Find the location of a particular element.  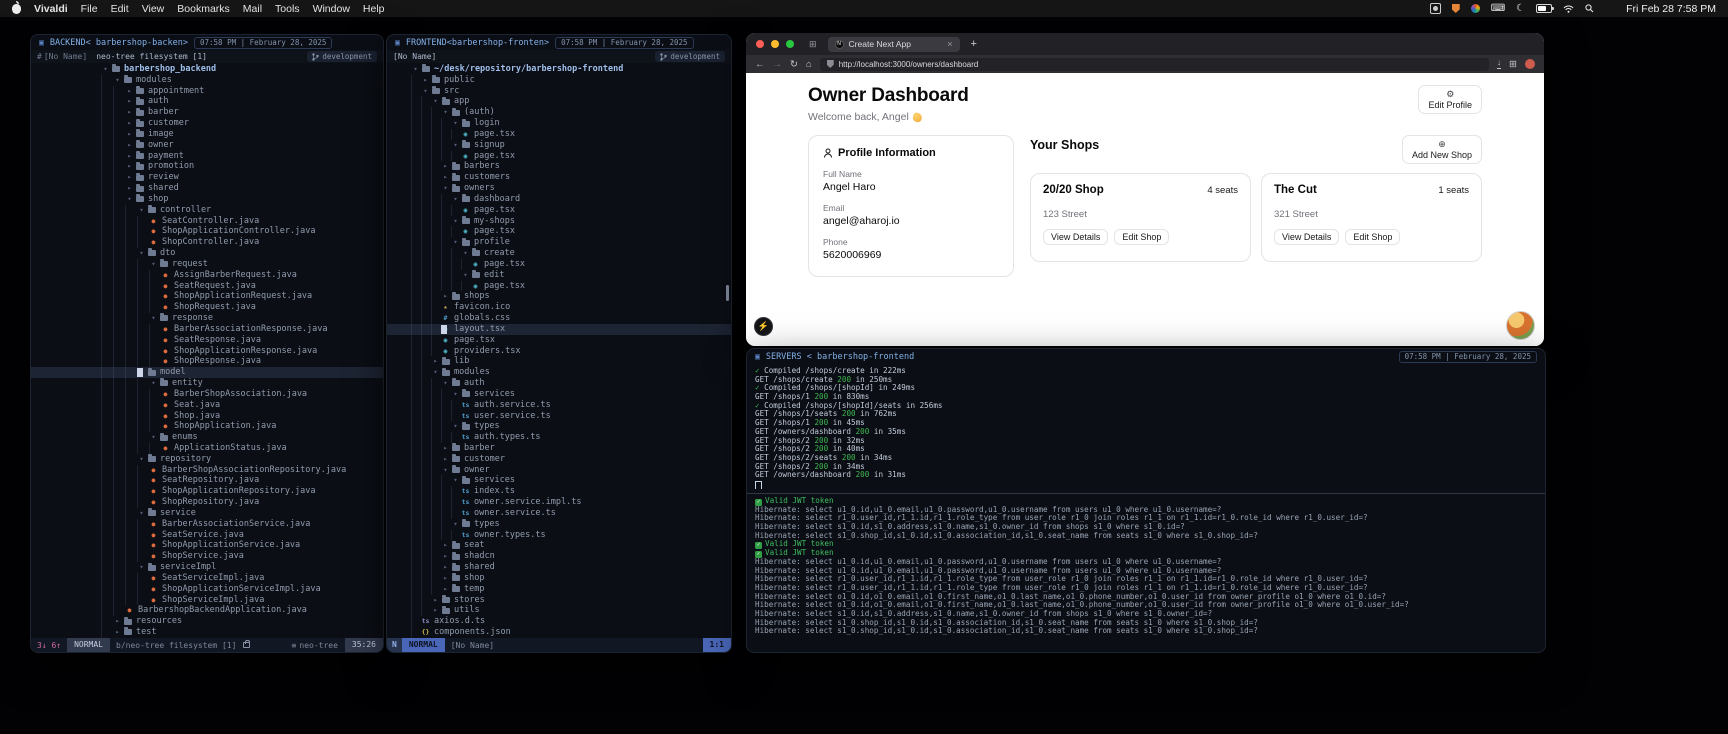

tree-file-SeatResponse.java: ● SeatResponse.java is located at coordinates (207, 340).